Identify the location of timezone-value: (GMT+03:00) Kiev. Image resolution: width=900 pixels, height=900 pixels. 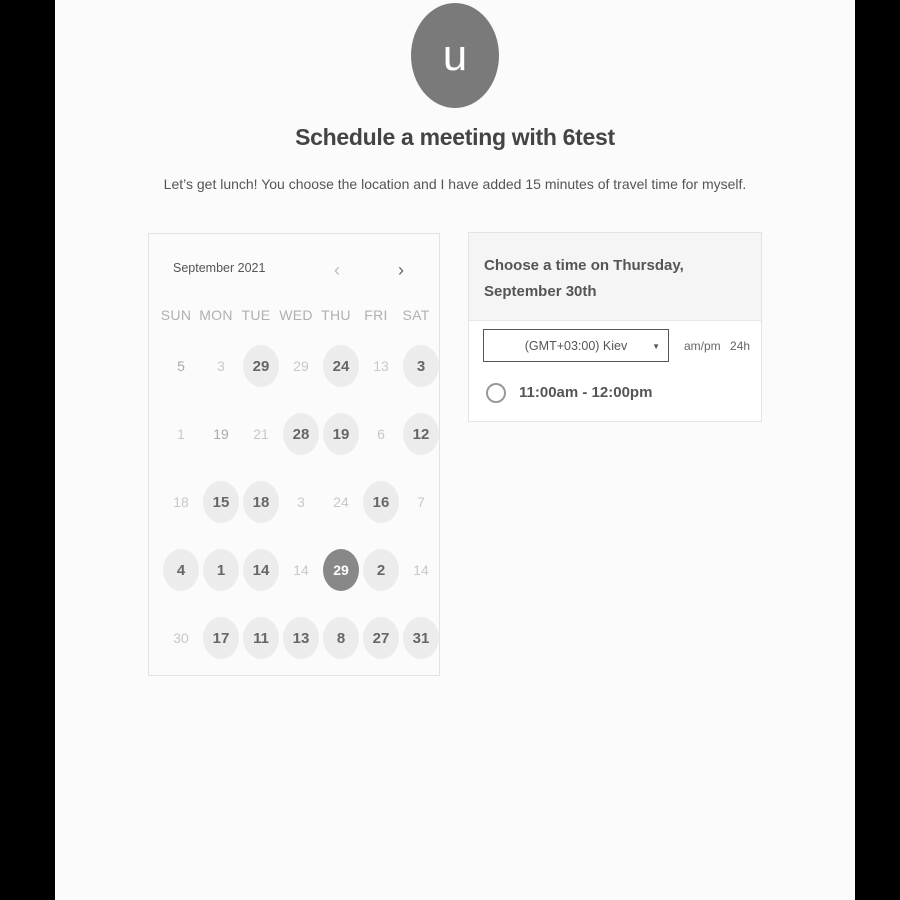
(576, 345).